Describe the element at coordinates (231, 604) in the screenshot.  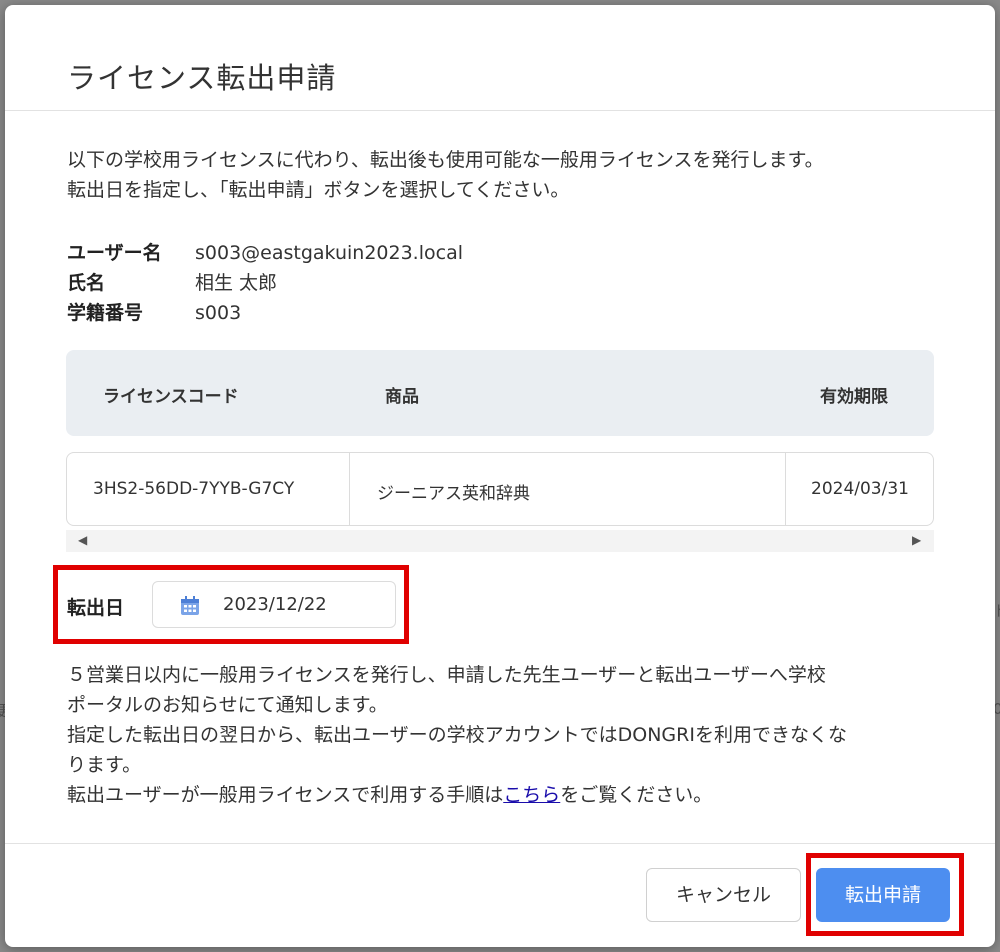
I see `date-highlight-box` at that location.